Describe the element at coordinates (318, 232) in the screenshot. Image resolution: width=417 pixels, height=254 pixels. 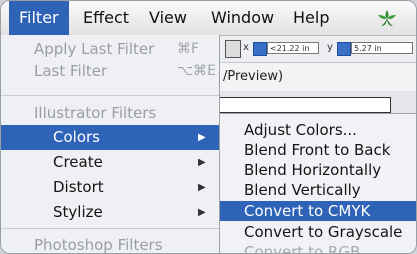
I see `submenu-item-convert-to-grayscale: Convert to Grayscale` at that location.